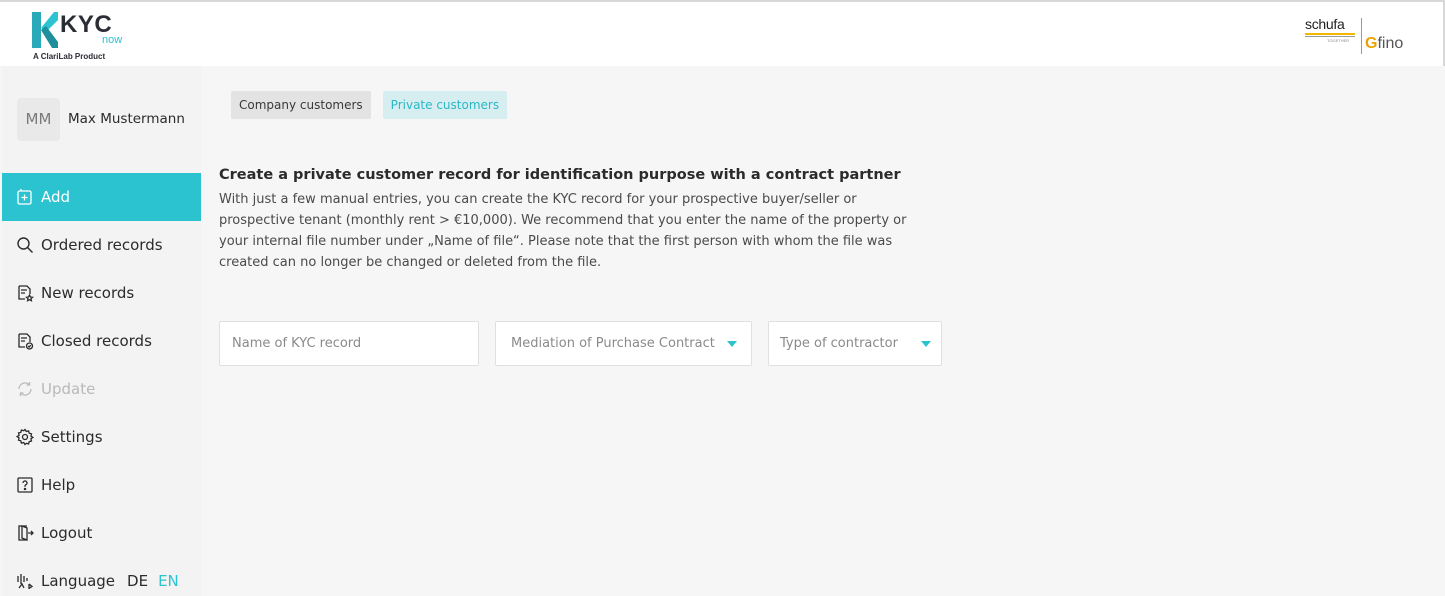 The image size is (1445, 596). What do you see at coordinates (25, 581) in the screenshot?
I see `language-icon` at bounding box center [25, 581].